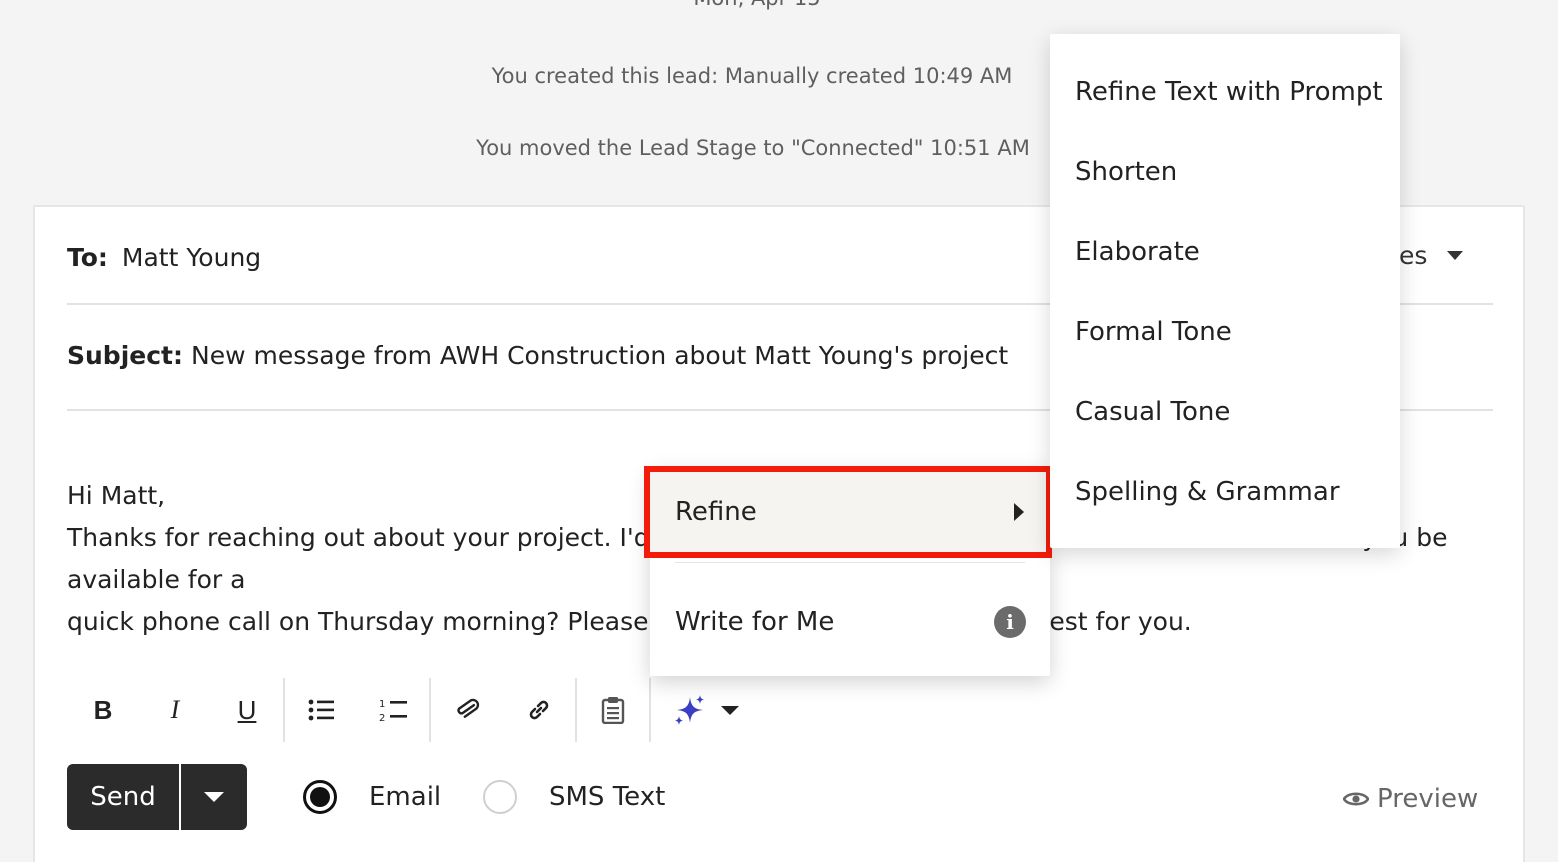 This screenshot has width=1558, height=862. I want to click on preview-button: Preview, so click(1410, 799).